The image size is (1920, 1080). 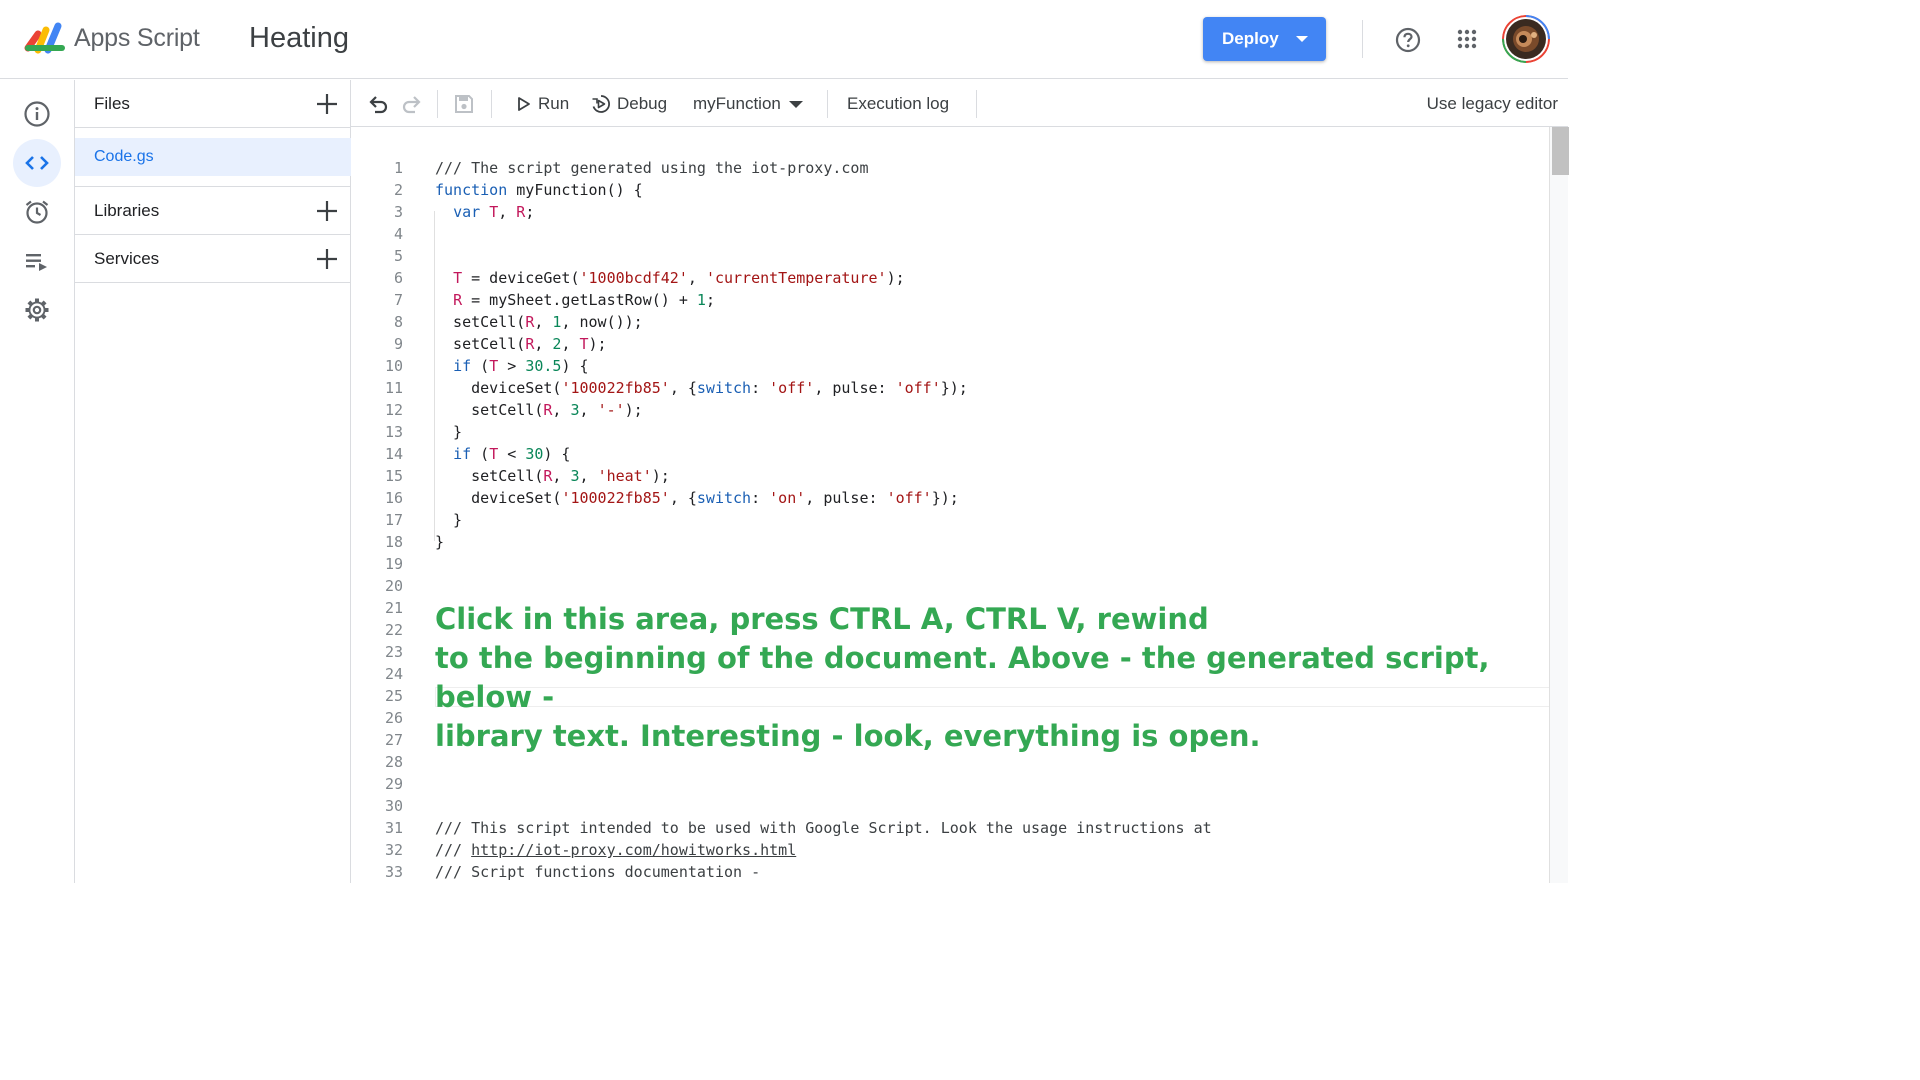 I want to click on deploy-button: Deploy, so click(x=1264, y=39).